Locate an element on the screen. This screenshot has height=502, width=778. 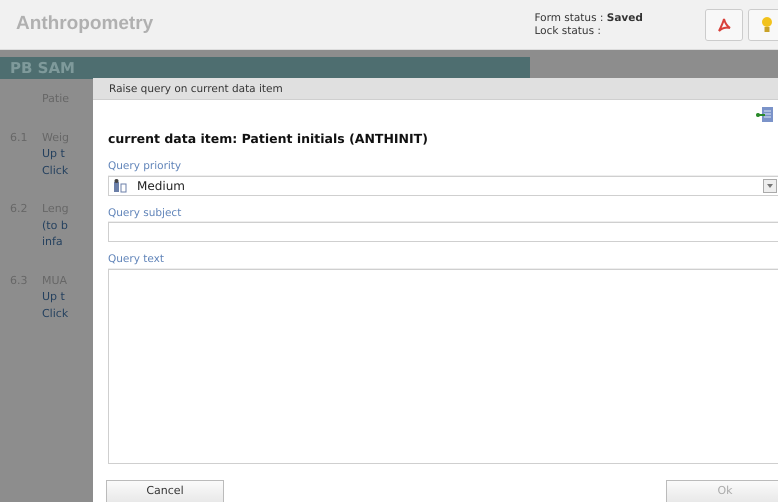
lightbulb-icon is located at coordinates (767, 25).